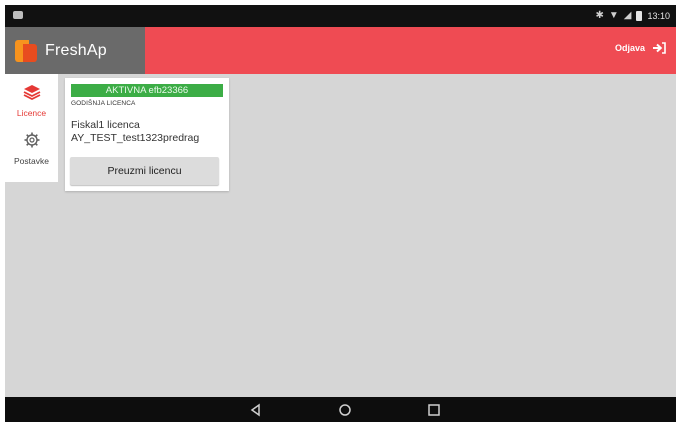  I want to click on back-icon, so click(256, 410).